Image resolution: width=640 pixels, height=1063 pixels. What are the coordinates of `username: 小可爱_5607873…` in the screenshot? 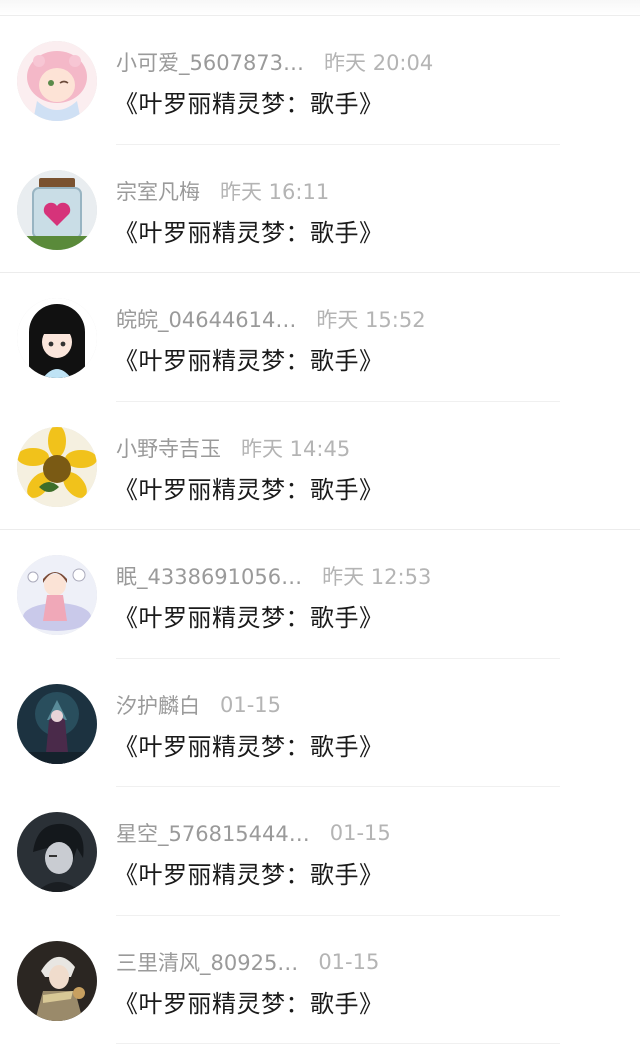 It's located at (210, 62).